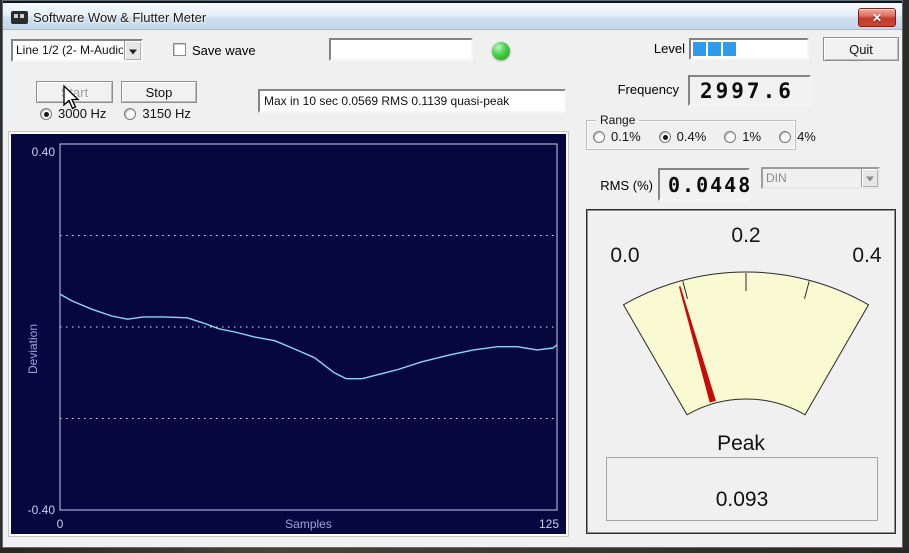 The width and height of the screenshot is (909, 553). What do you see at coordinates (33, 349) in the screenshot?
I see `svg-text: Deviation` at bounding box center [33, 349].